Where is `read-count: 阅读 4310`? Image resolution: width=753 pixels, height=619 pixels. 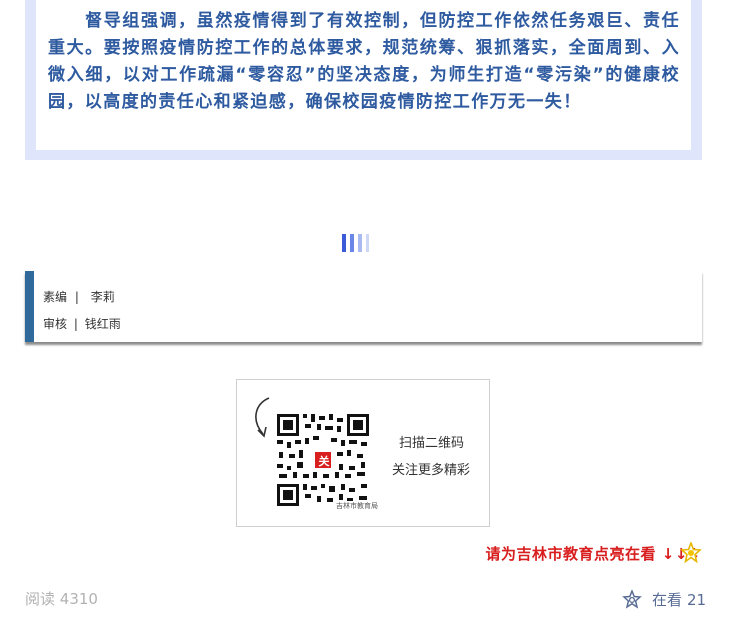 read-count: 阅读 4310 is located at coordinates (61, 598).